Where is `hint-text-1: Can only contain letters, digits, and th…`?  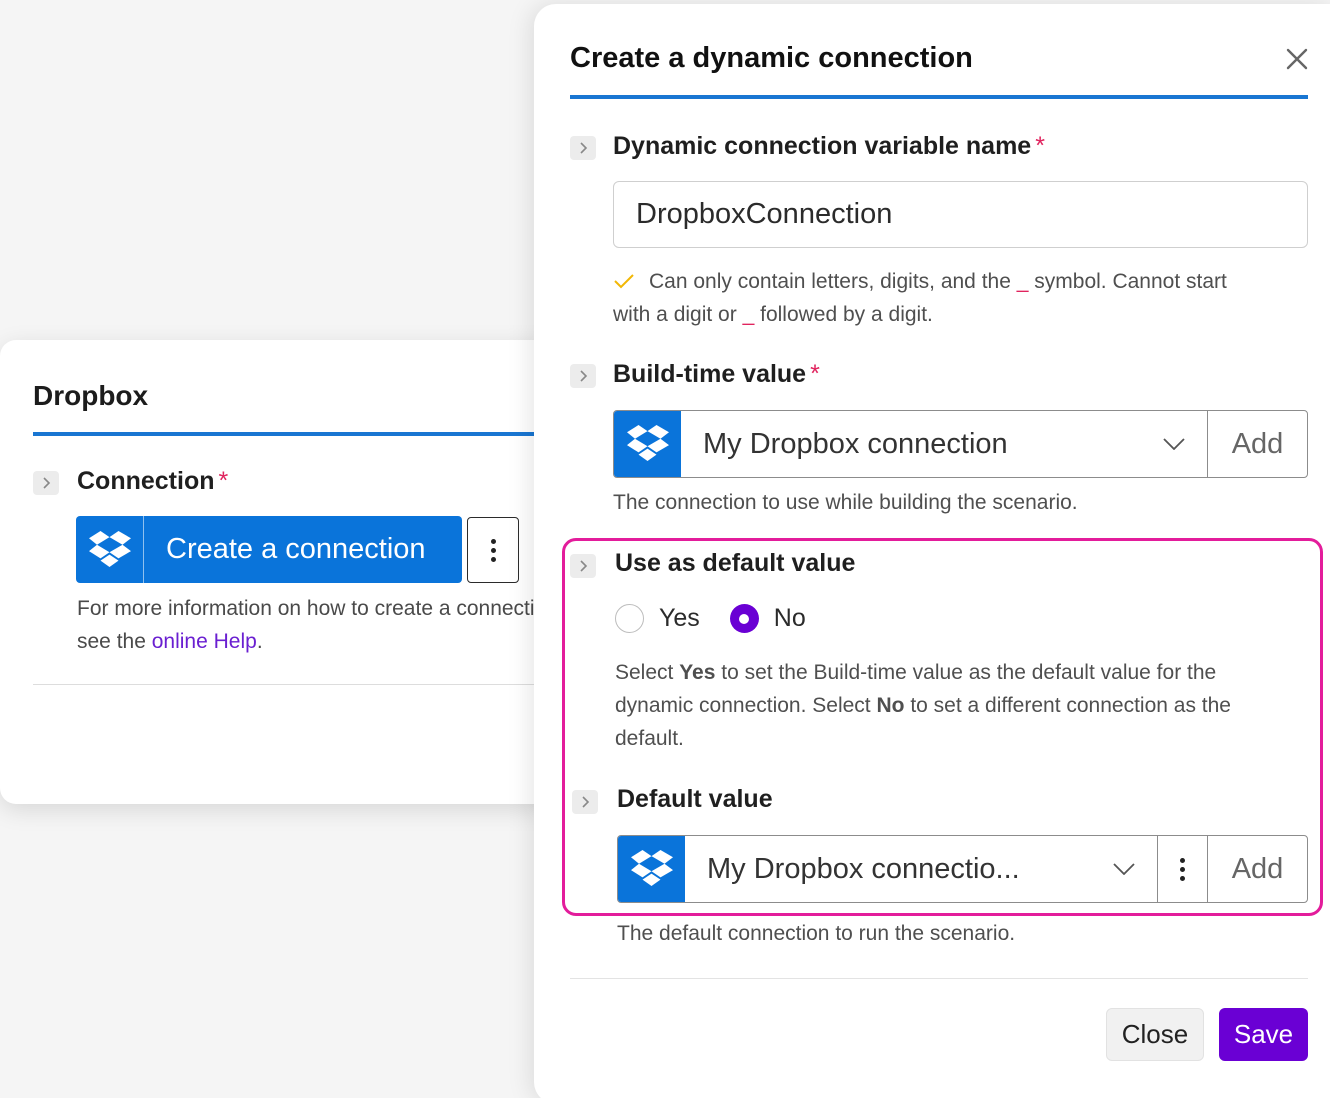
hint-text-1: Can only contain letters, digits, and th… is located at coordinates (830, 281).